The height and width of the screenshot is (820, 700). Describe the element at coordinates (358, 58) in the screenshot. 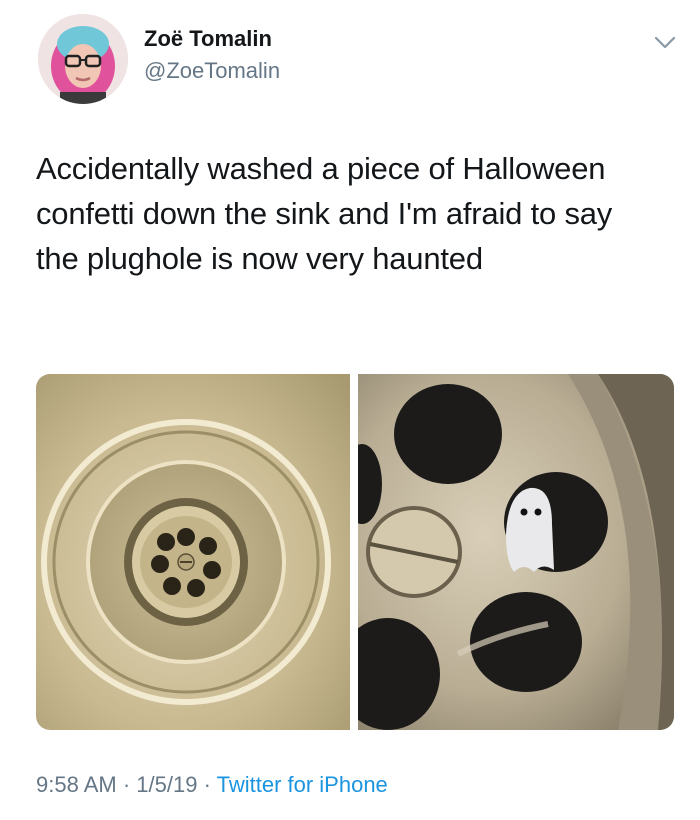

I see `tweet-header: Zoë Tomalin @ZoeTomalin` at that location.